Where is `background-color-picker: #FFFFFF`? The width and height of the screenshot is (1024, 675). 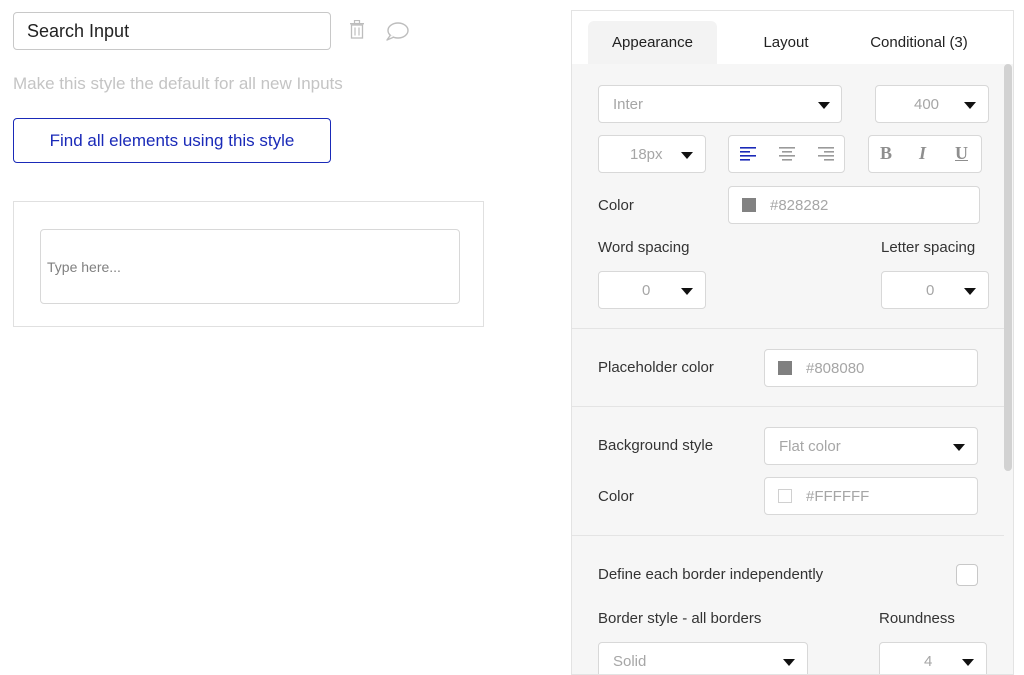 background-color-picker: #FFFFFF is located at coordinates (871, 496).